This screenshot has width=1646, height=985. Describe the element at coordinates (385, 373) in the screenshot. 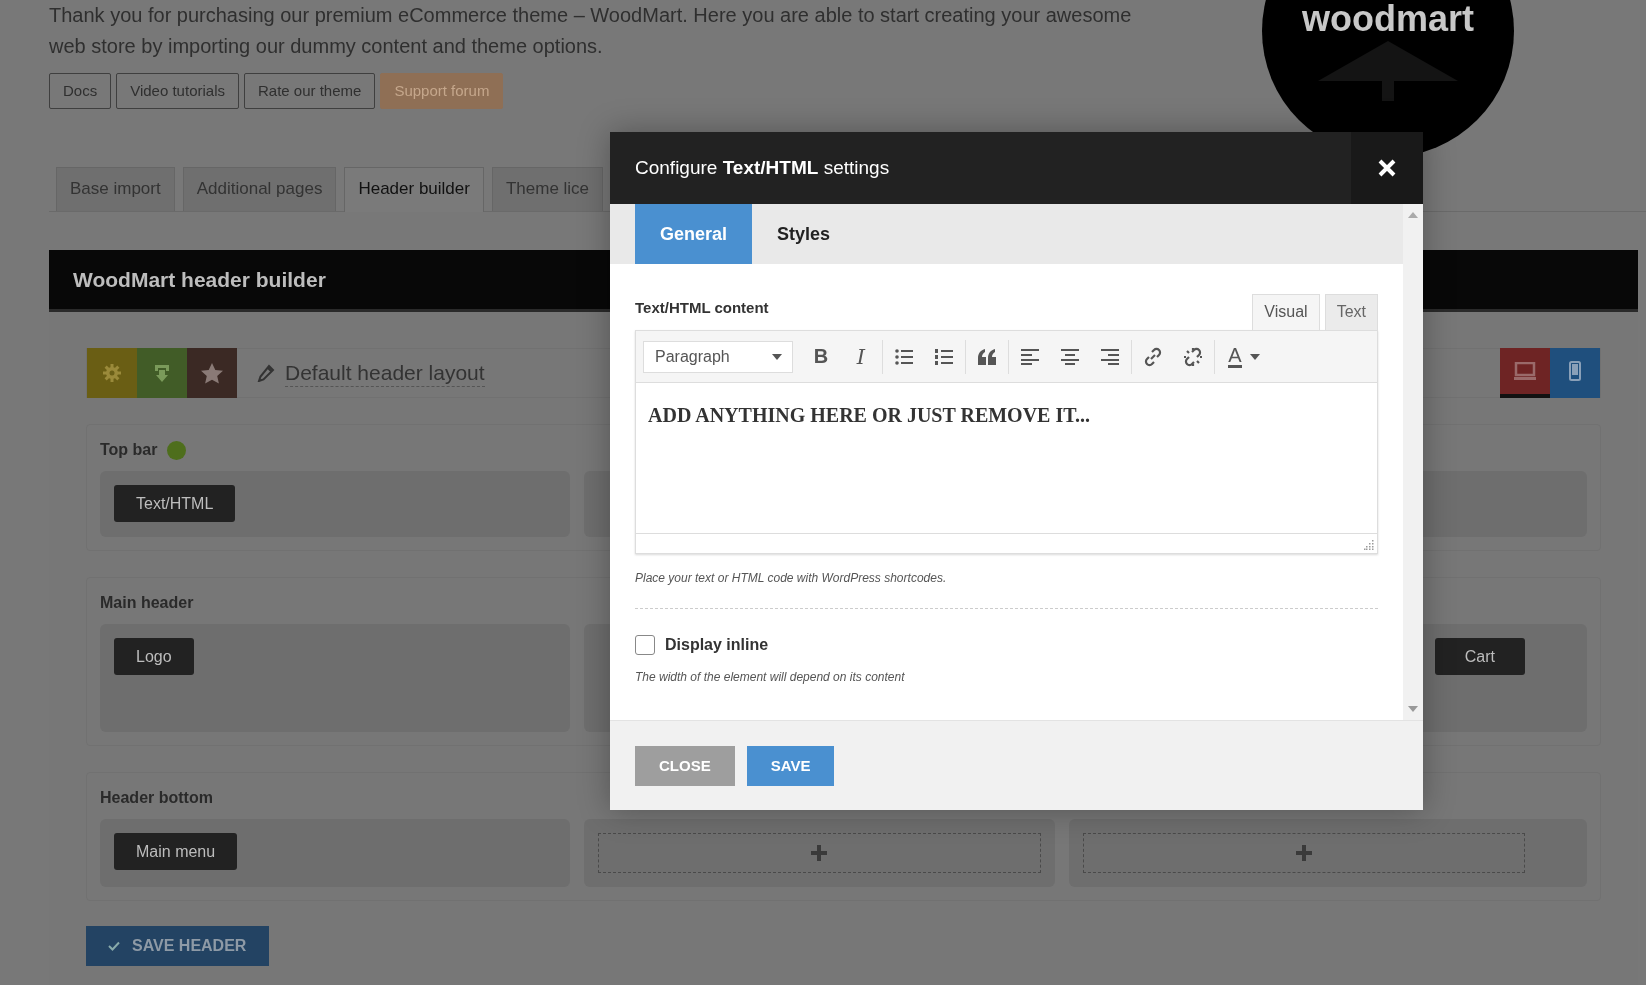

I see `layout-name: Default header layout` at that location.